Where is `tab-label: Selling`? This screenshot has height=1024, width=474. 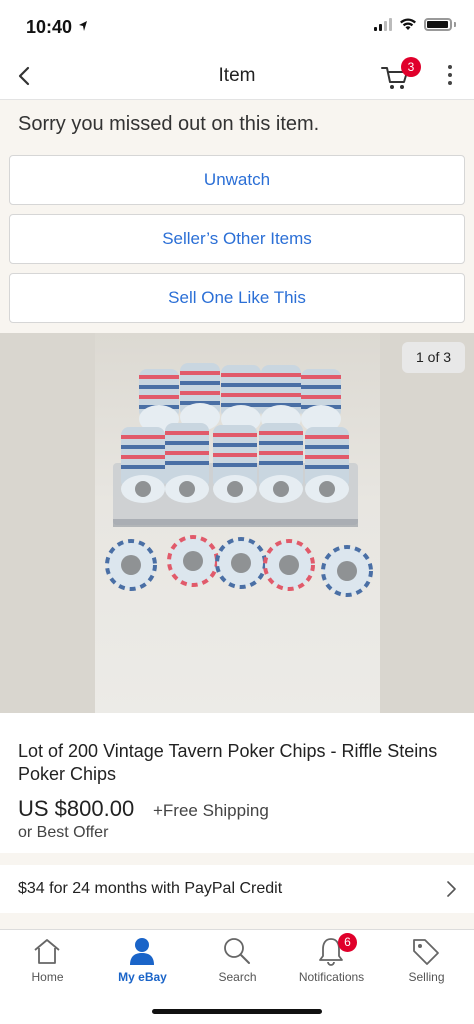
tab-label: Selling is located at coordinates (426, 977).